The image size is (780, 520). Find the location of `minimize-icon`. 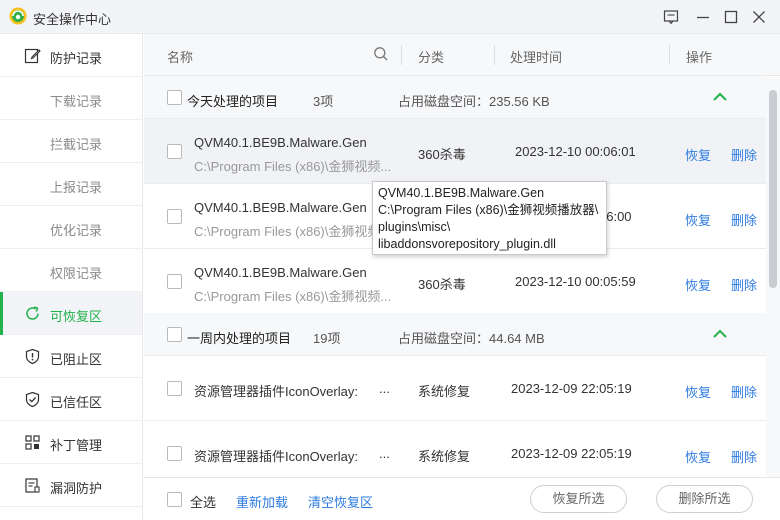

minimize-icon is located at coordinates (703, 17).